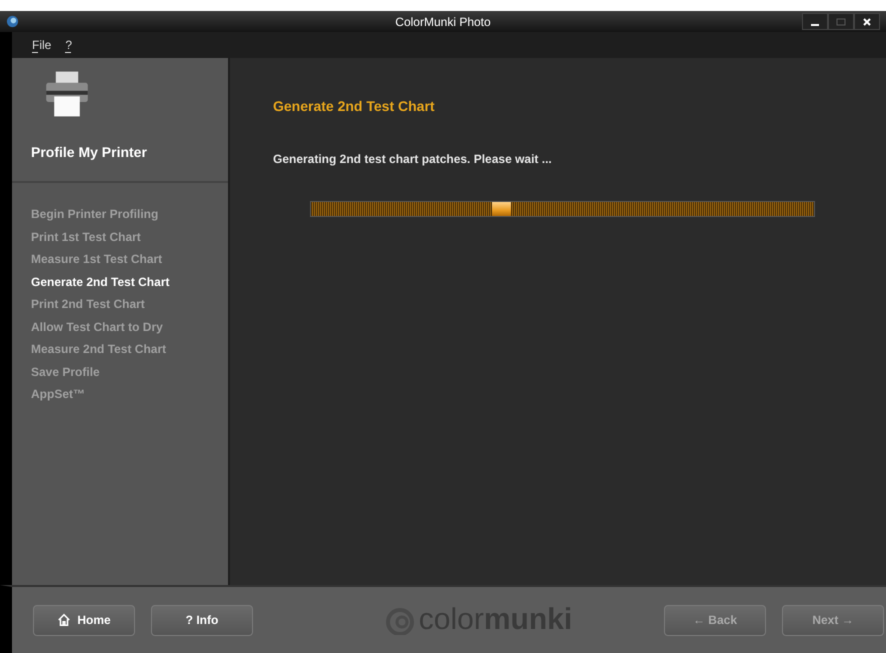  What do you see at coordinates (841, 21) in the screenshot?
I see `maximize-icon` at bounding box center [841, 21].